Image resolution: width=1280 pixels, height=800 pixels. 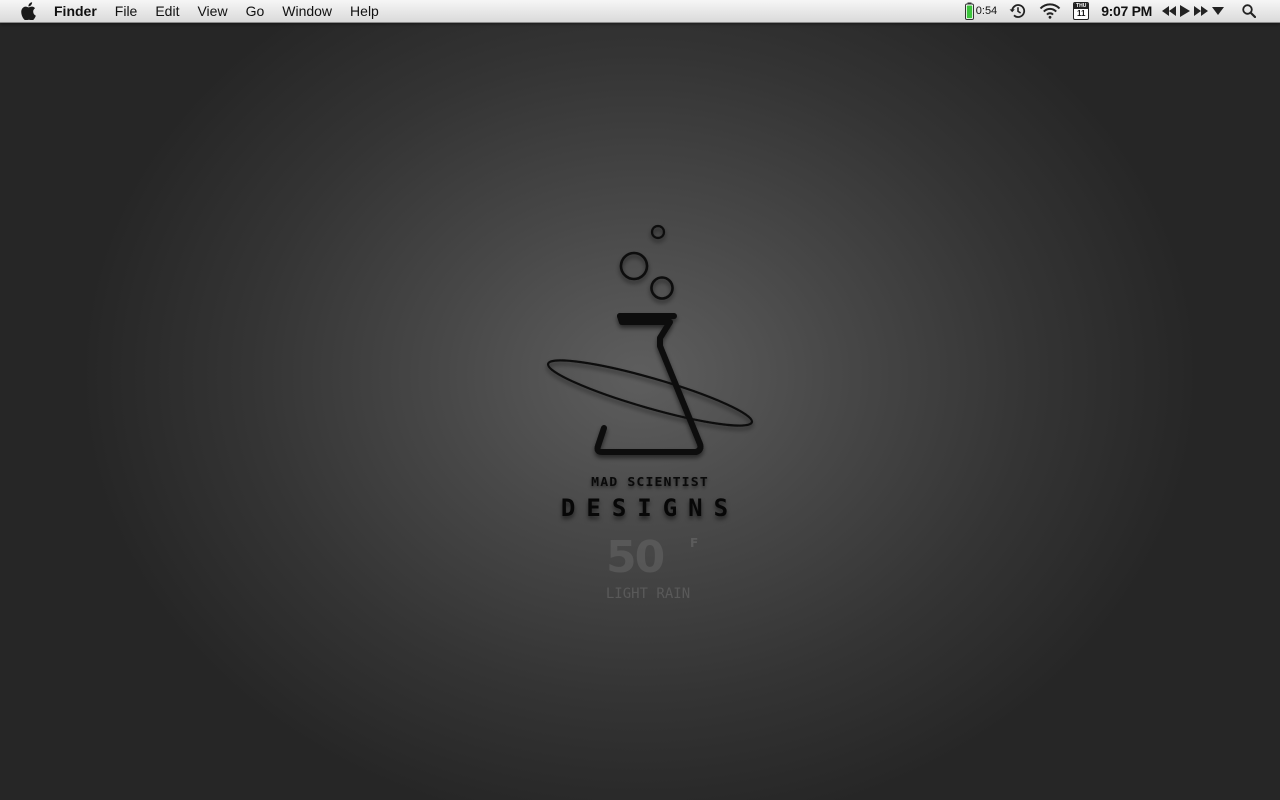 I want to click on triangle-down-icon, so click(x=1218, y=11).